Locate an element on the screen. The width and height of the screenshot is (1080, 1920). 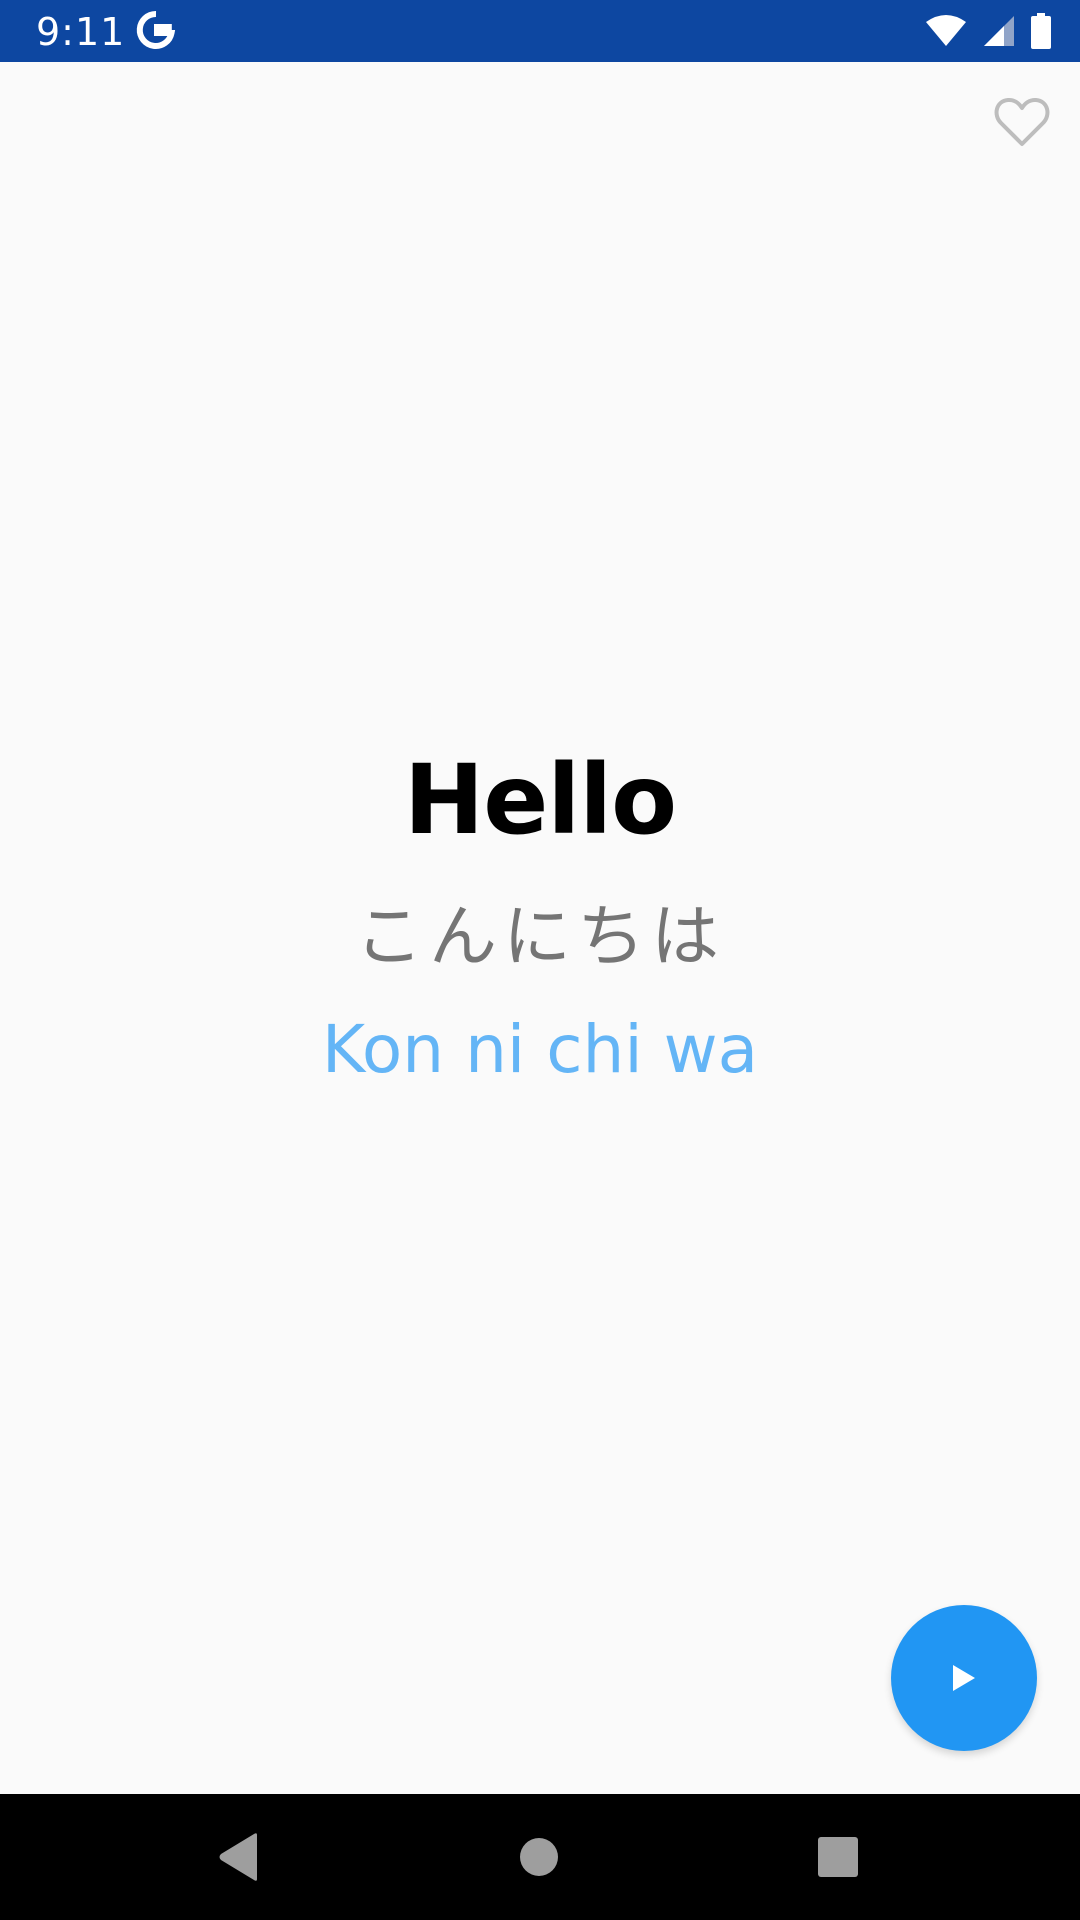
back-icon is located at coordinates (238, 1857).